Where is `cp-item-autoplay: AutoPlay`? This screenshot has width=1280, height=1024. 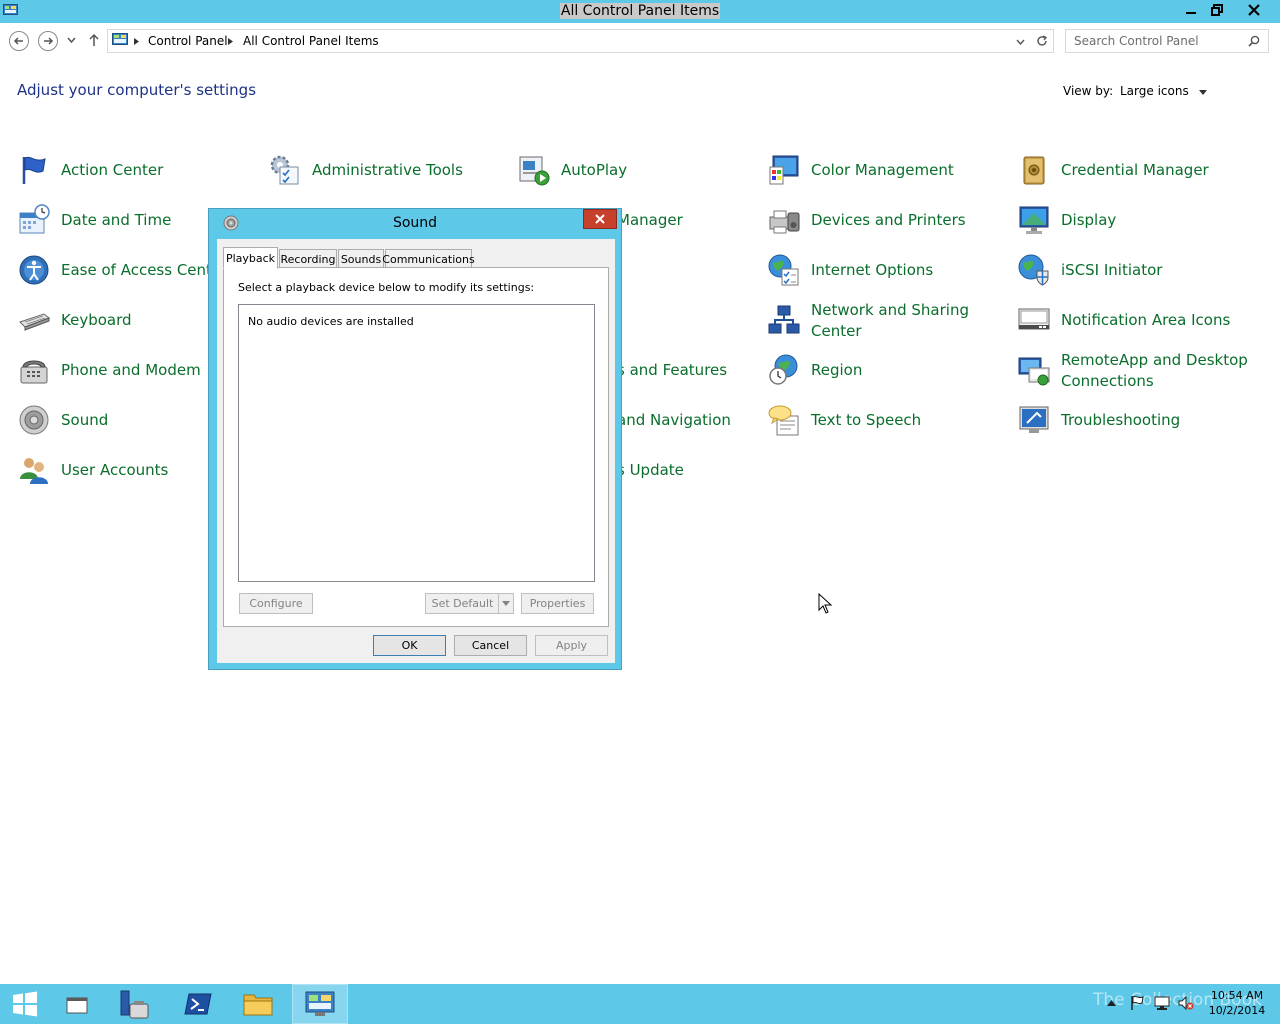 cp-item-autoplay: AutoPlay is located at coordinates (572, 170).